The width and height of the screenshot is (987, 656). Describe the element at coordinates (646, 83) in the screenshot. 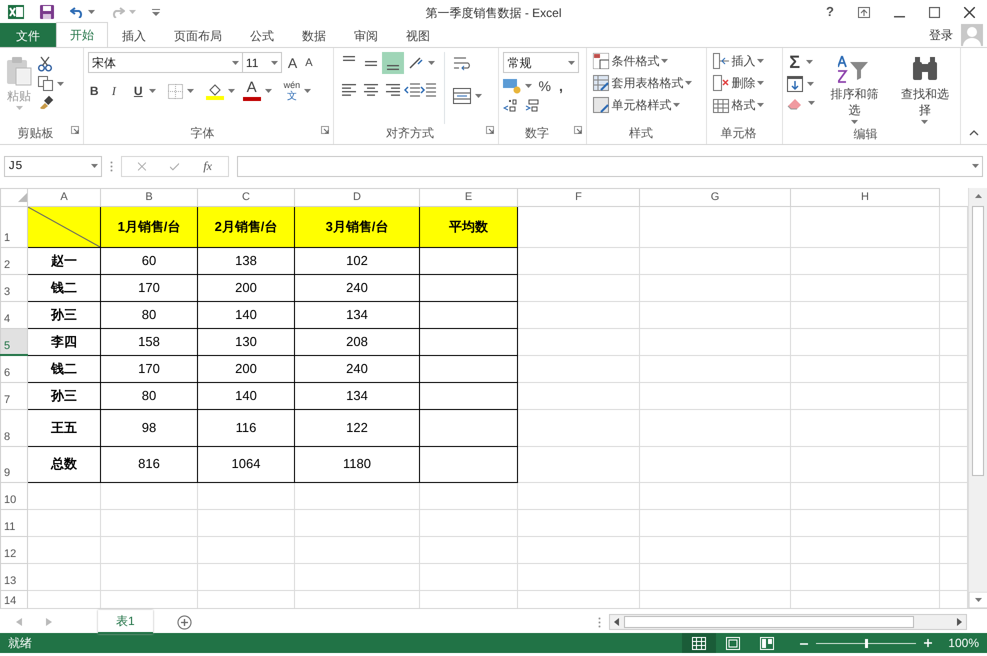

I see `styles-menu-button: 套用表格格式` at that location.